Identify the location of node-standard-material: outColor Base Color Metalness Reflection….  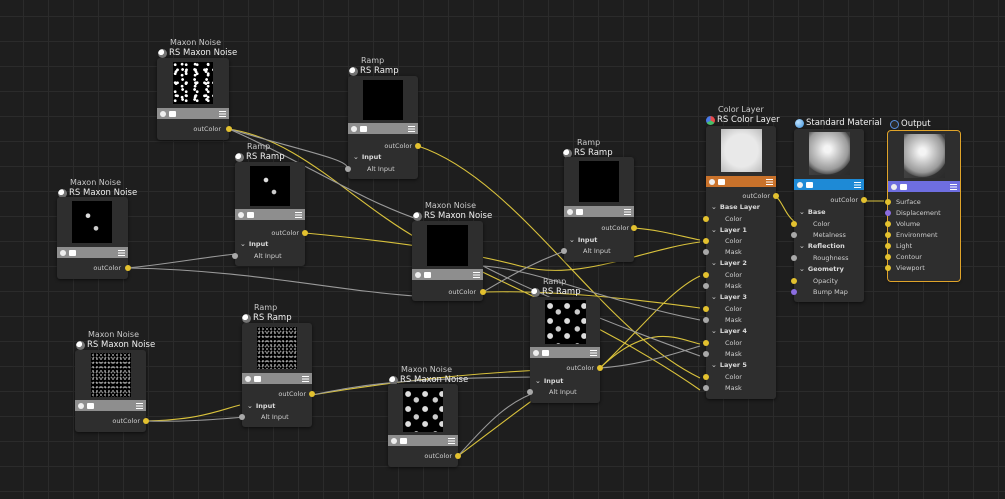
(829, 215).